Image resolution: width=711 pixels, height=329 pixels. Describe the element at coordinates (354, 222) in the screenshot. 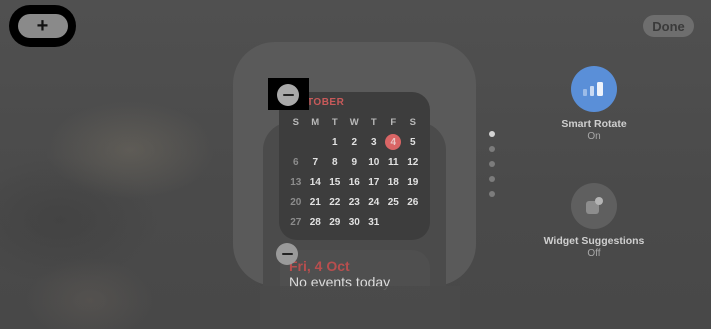

I see `calendar-day: 30` at that location.